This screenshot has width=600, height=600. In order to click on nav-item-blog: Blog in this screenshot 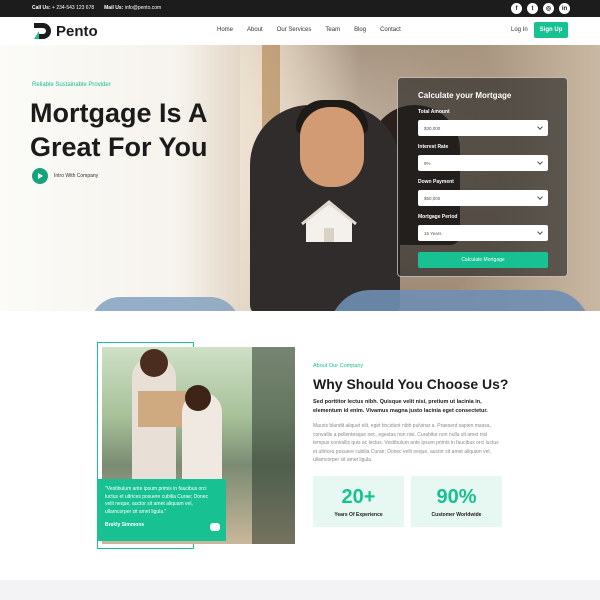, I will do `click(360, 30)`.